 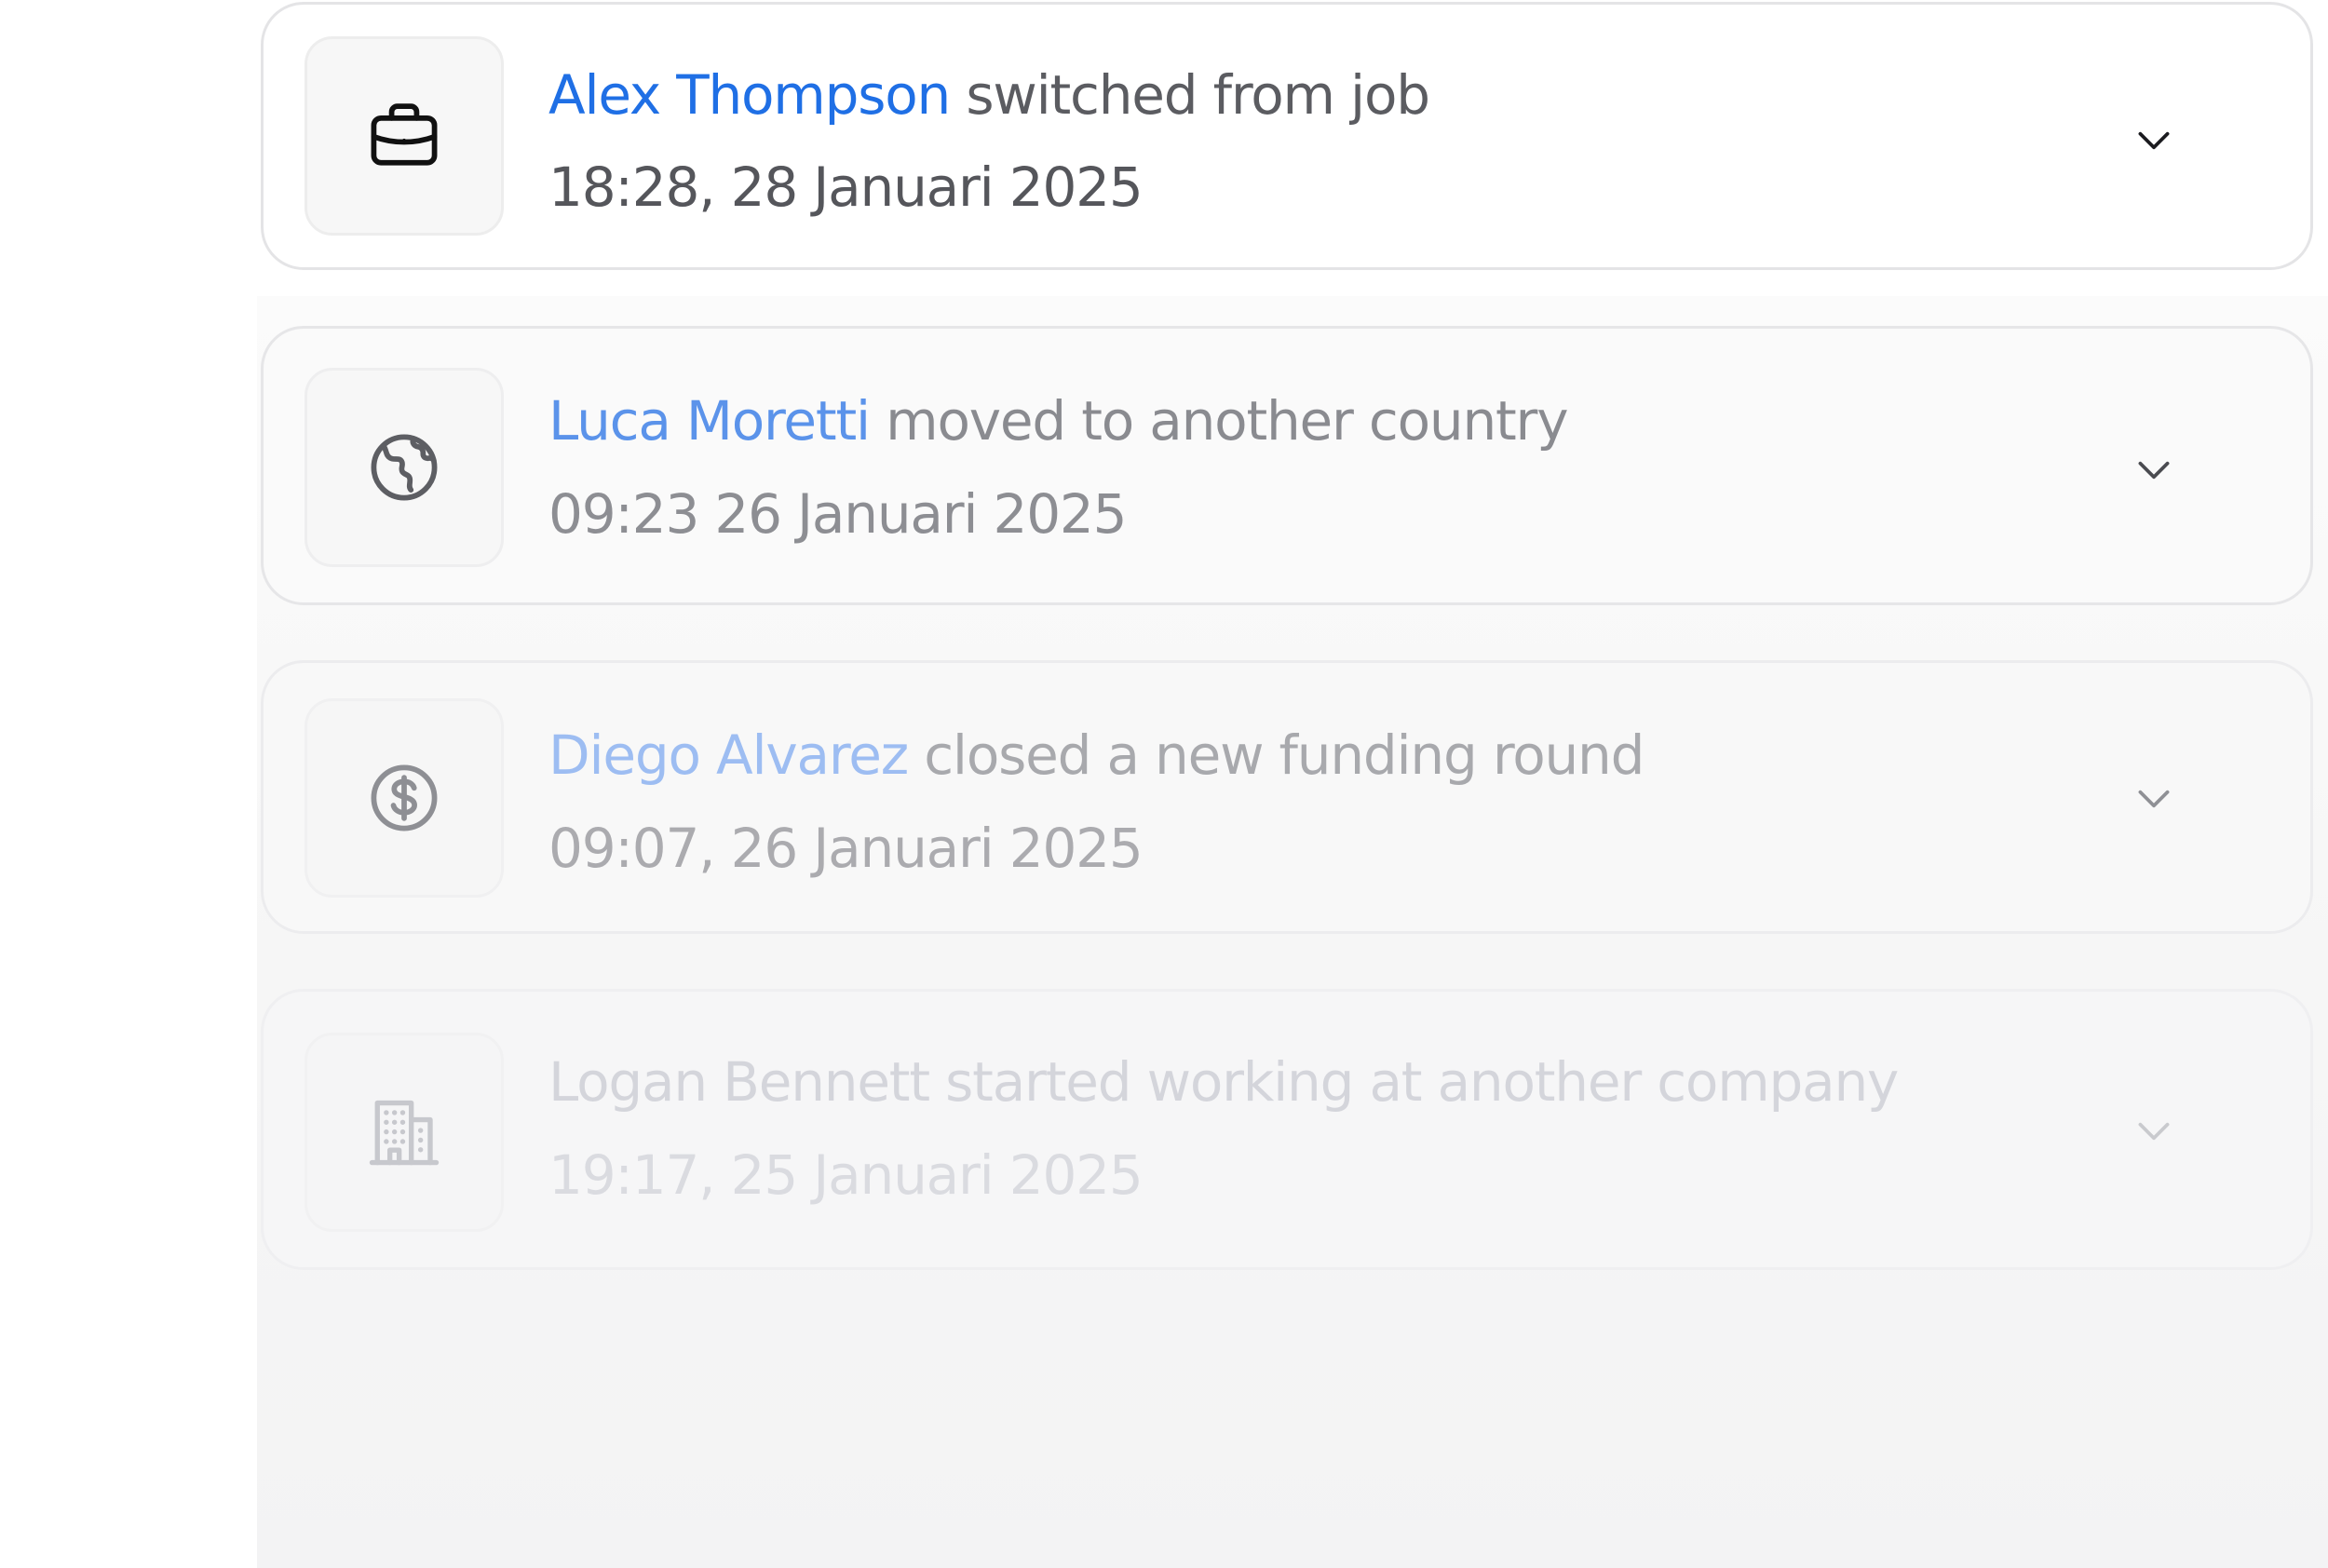 I want to click on building-icon, so click(x=404, y=1133).